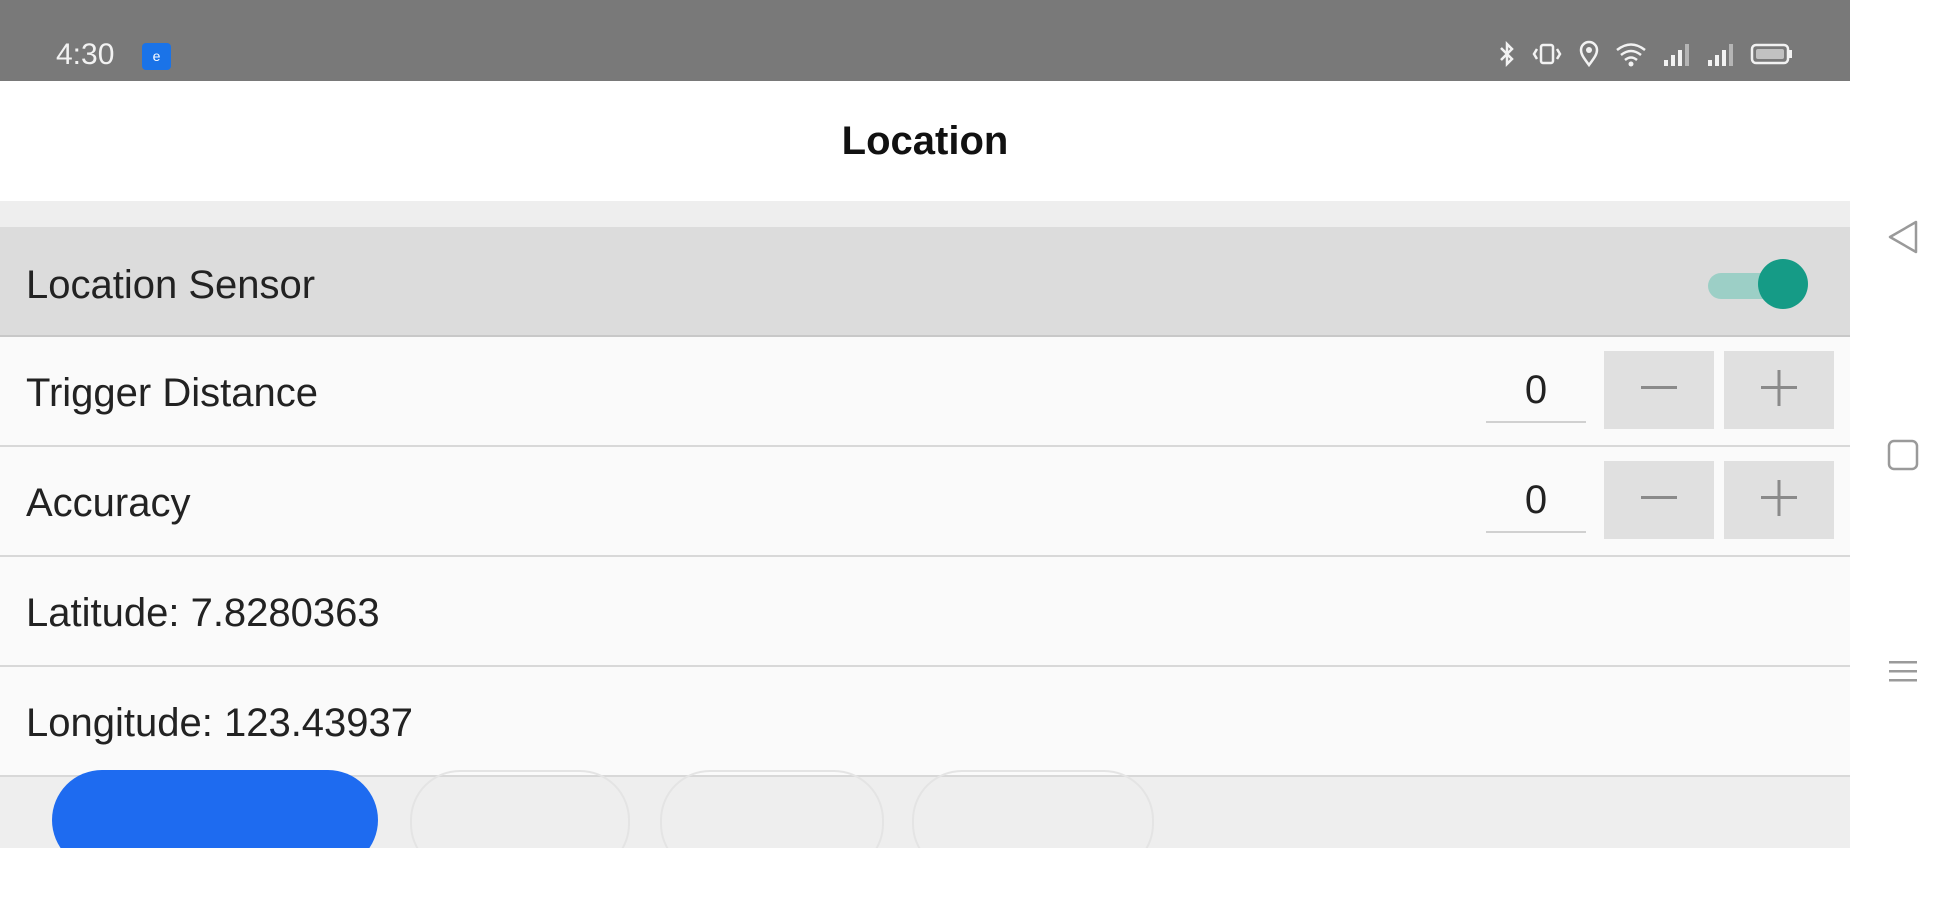 This screenshot has width=1953, height=900. Describe the element at coordinates (1536, 501) in the screenshot. I see `accuracy-field: 0` at that location.